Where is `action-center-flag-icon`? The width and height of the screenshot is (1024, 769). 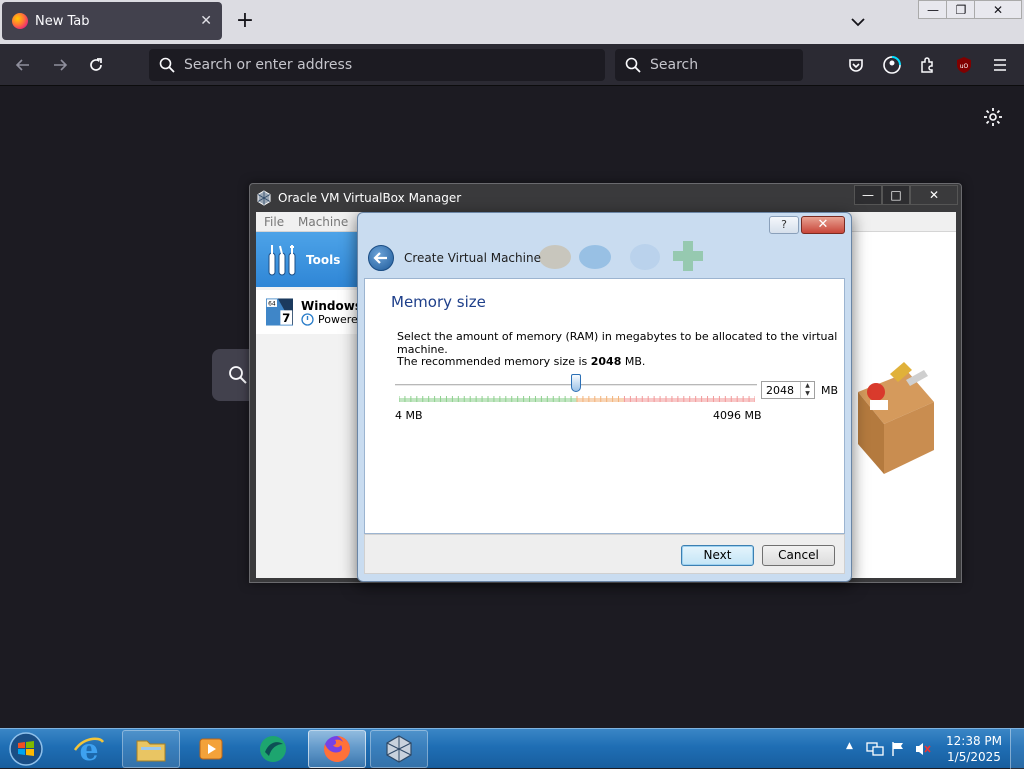
action-center-flag-icon is located at coordinates (898, 749).